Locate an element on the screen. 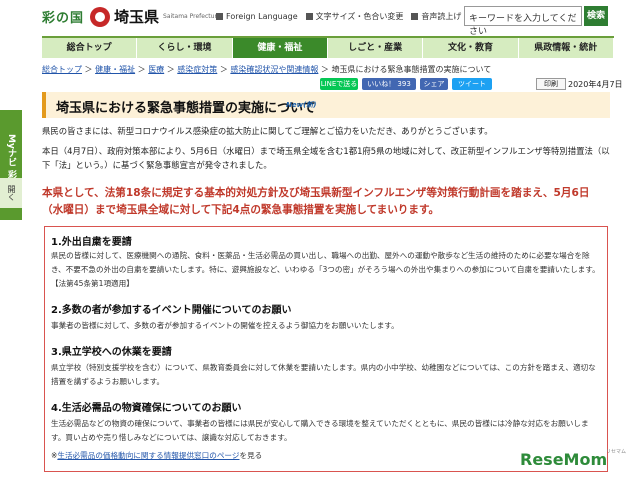 The image size is (640, 481). breadcrumb-status: 感染確認状況や関連情報 is located at coordinates (274, 69).